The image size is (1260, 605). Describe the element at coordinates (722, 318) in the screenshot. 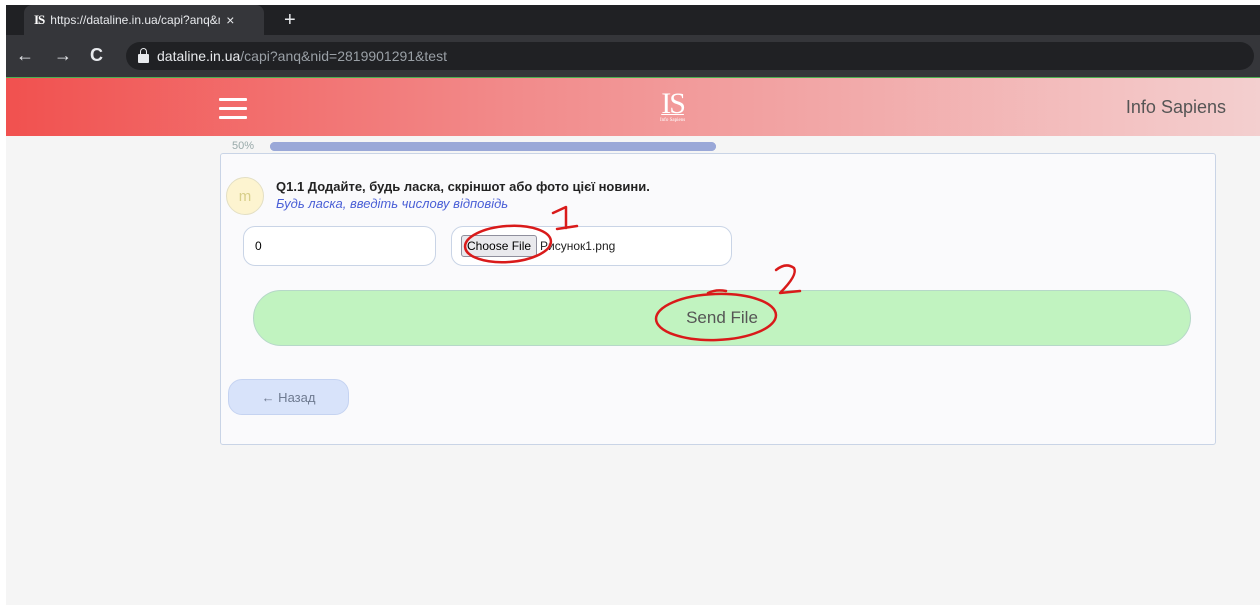

I see `send-file-button: Send File` at that location.